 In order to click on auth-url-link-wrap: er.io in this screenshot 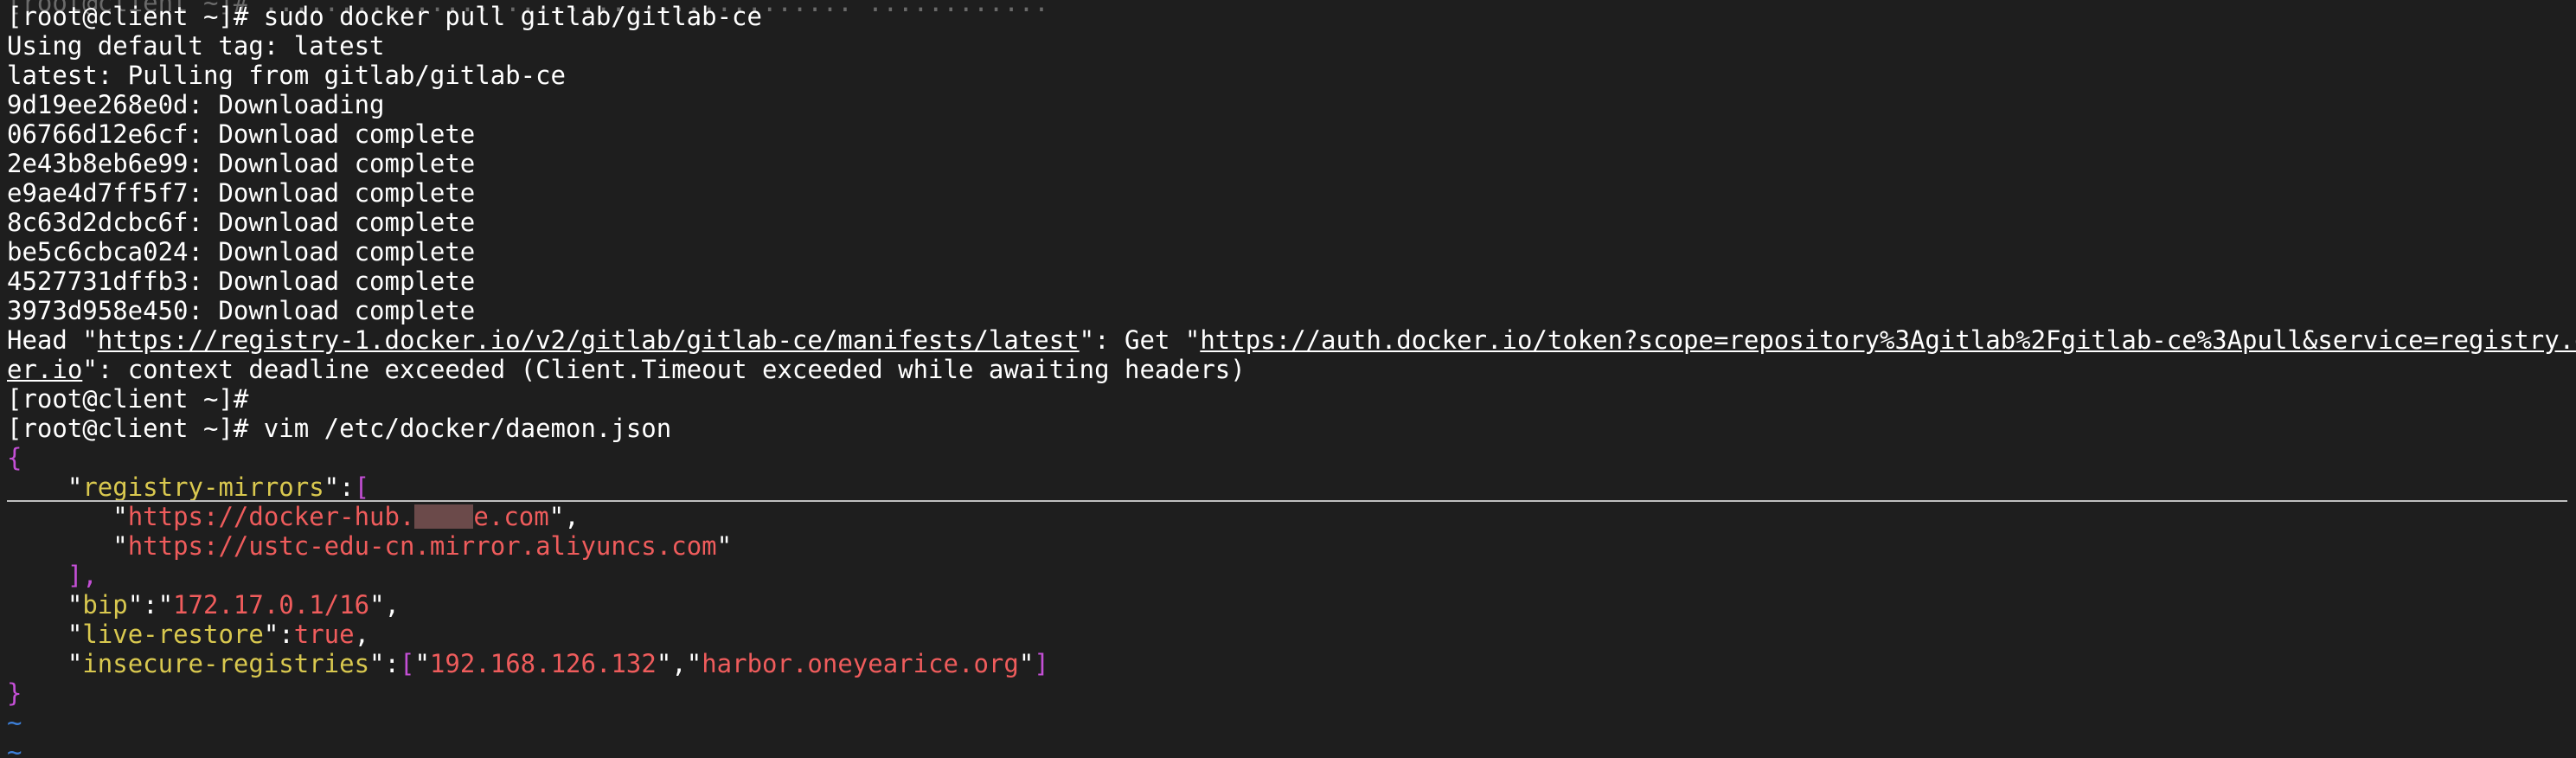, I will do `click(44, 370)`.